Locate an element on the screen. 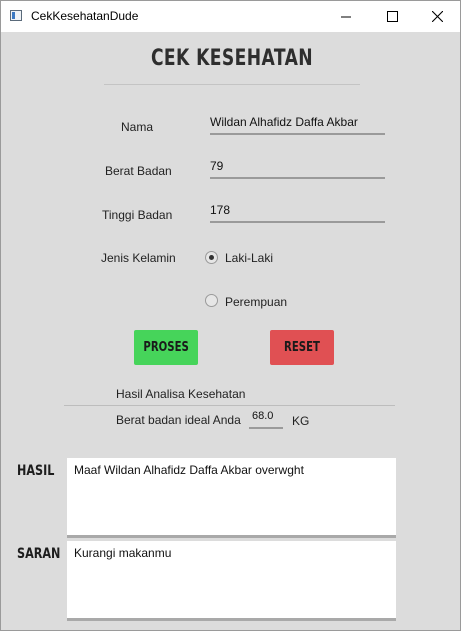 The width and height of the screenshot is (461, 631). tinggi-badan-field: 178 is located at coordinates (297, 213).